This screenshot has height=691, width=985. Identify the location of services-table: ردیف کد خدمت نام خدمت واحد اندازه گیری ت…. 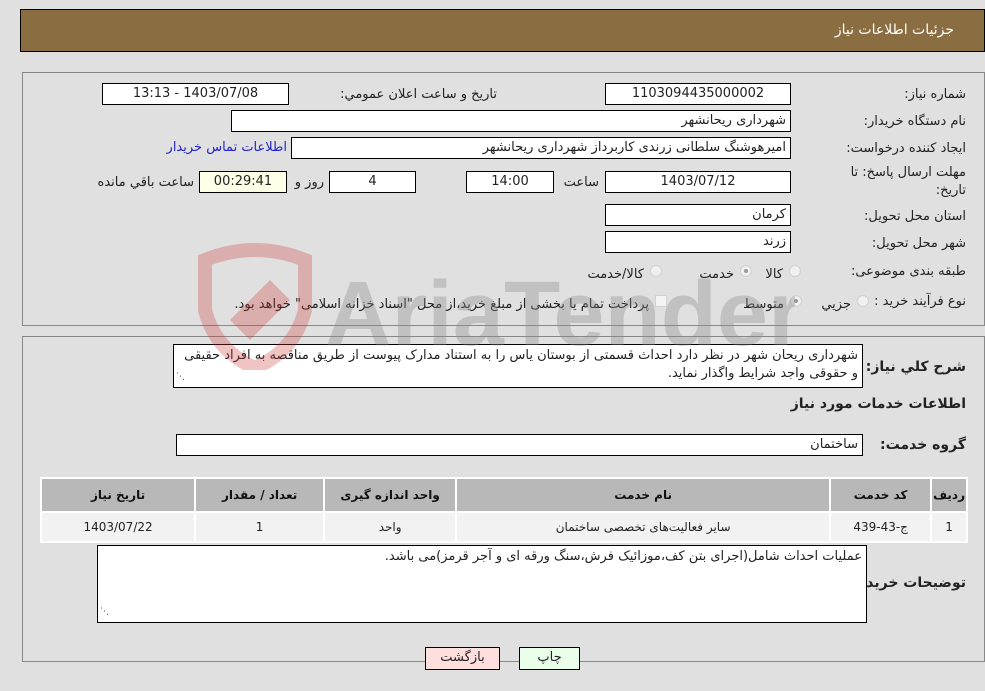
(503, 510).